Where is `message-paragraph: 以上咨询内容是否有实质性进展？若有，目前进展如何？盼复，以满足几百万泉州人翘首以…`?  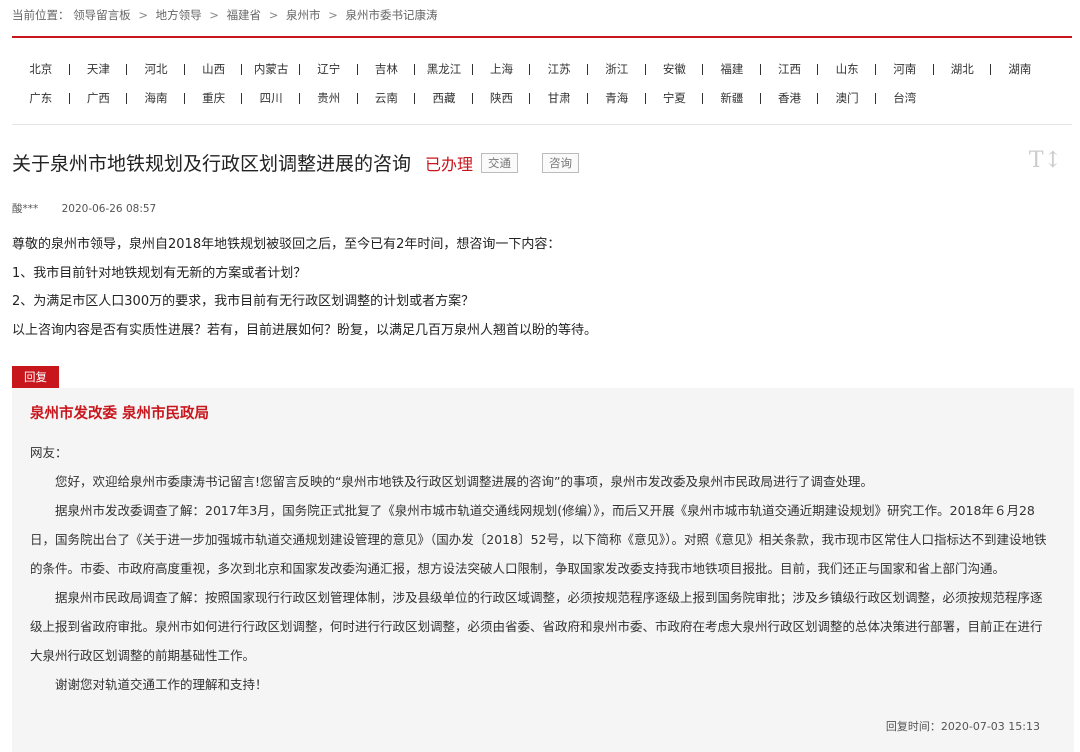
message-paragraph: 以上咨询内容是否有实质性进展？若有，目前进展如何？盼复，以满足几百万泉州人翘首以… is located at coordinates (305, 330).